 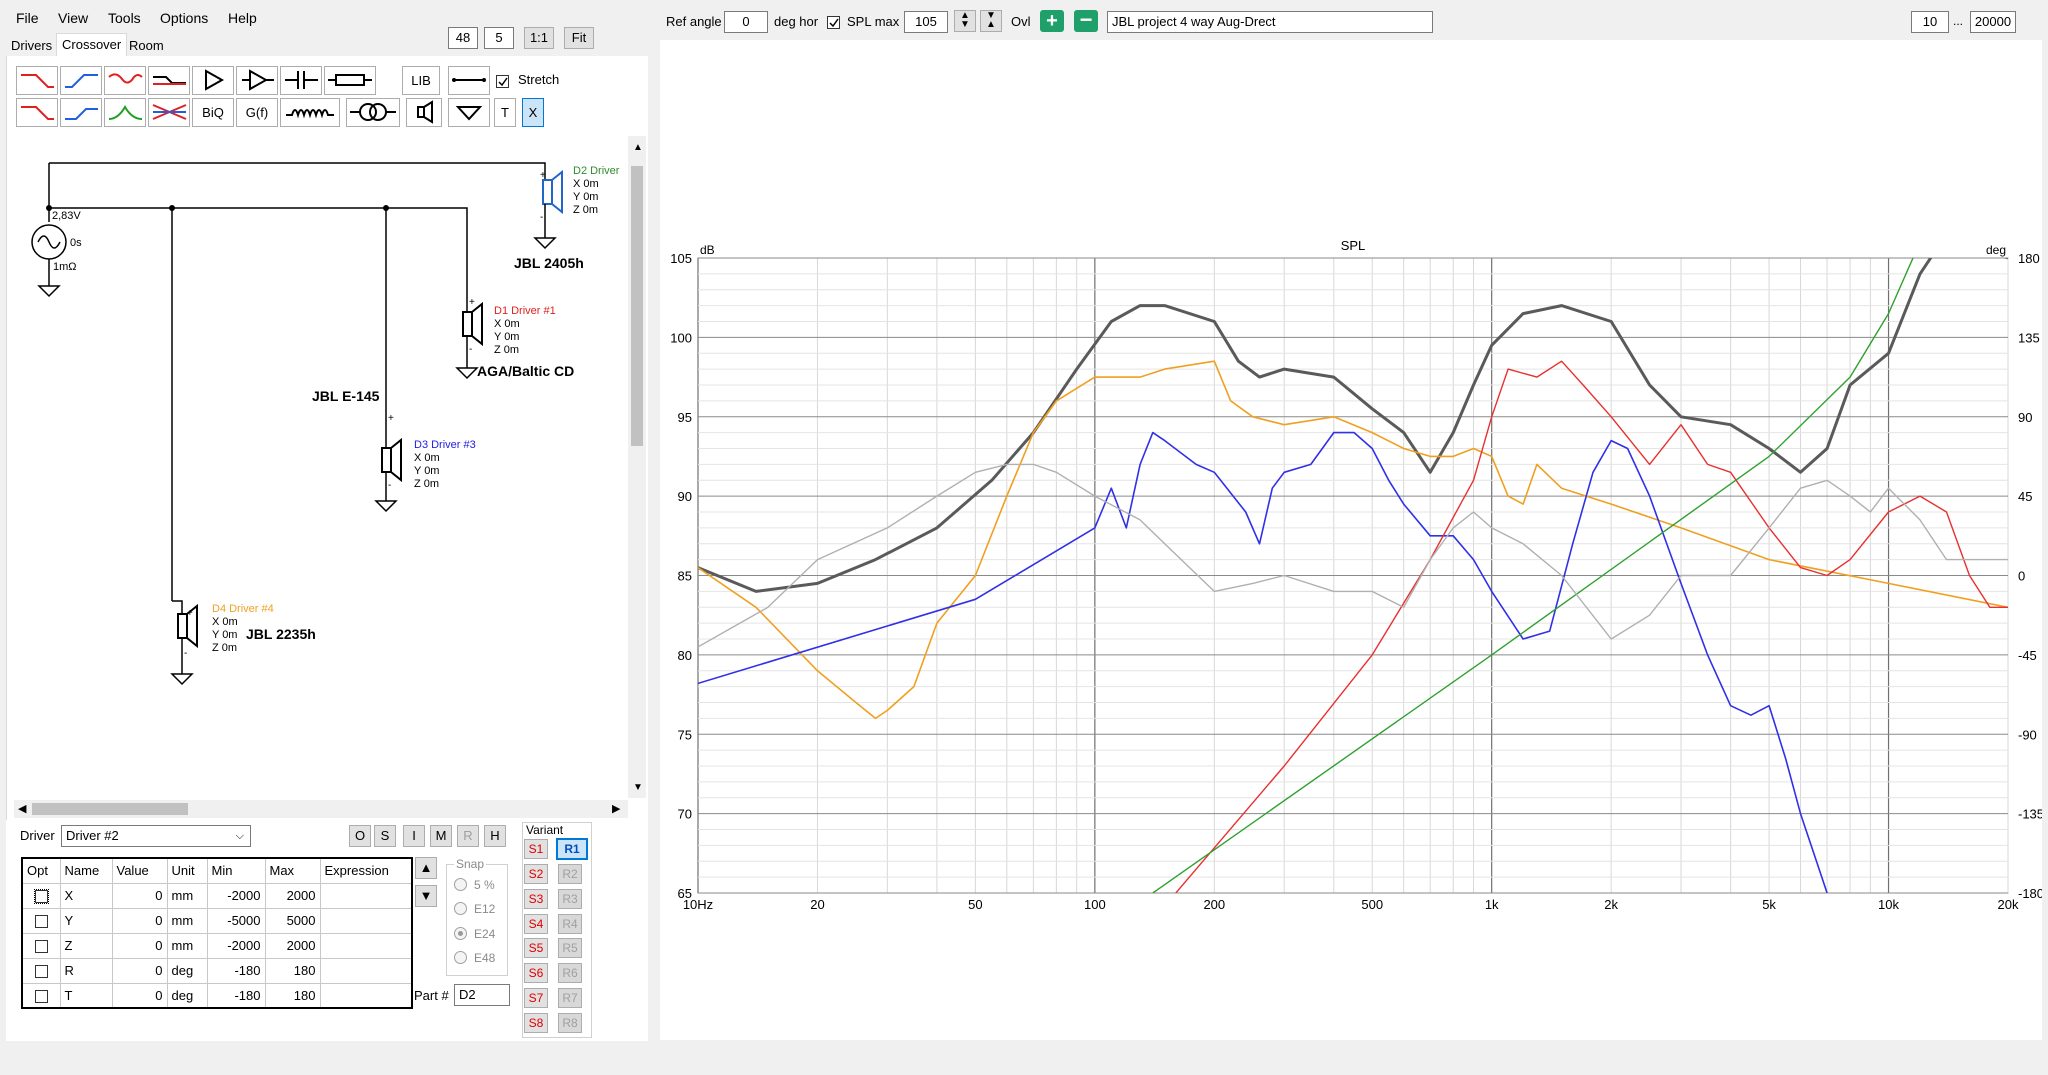 What do you see at coordinates (156, 836) in the screenshot?
I see `driver-select: Driver #2 ⌵` at bounding box center [156, 836].